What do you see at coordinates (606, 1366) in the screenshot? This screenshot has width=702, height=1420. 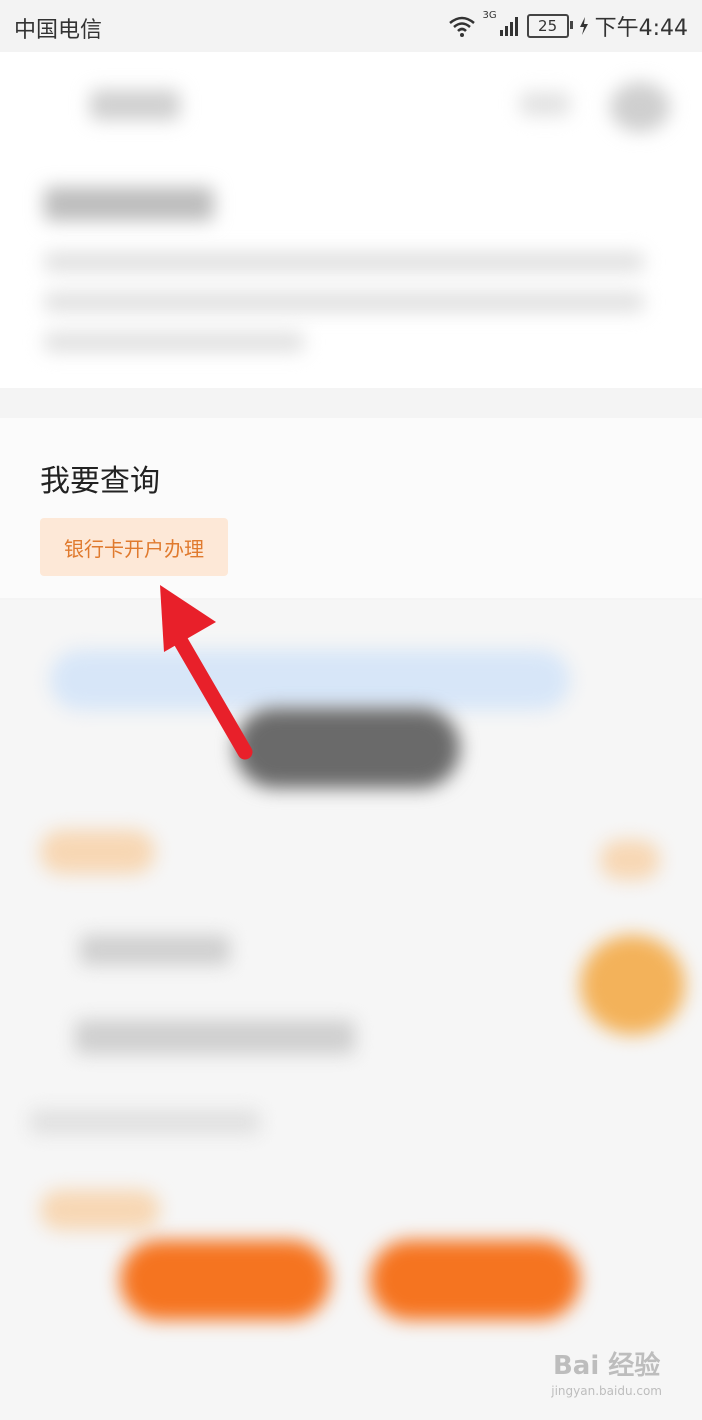 I see `watermark-brand: Bai 经验` at bounding box center [606, 1366].